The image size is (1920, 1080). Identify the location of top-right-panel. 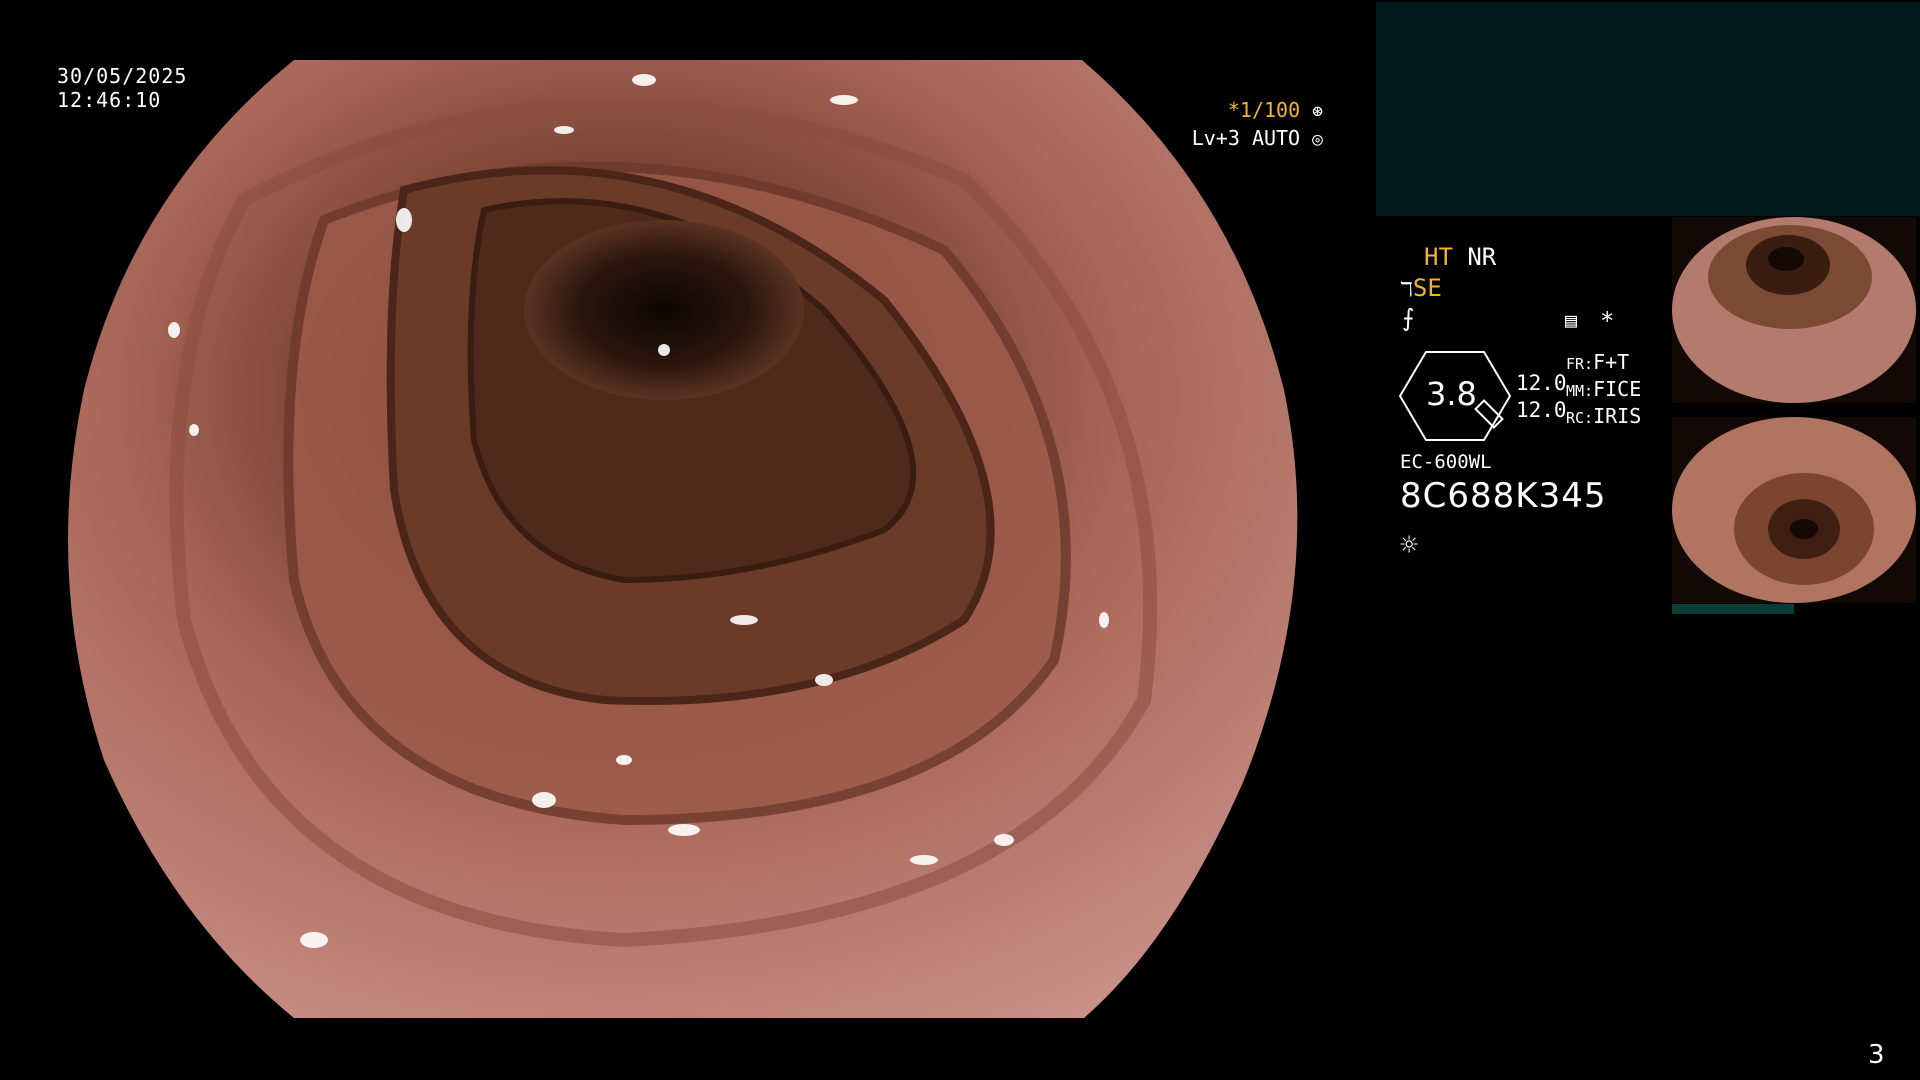
(1648, 109).